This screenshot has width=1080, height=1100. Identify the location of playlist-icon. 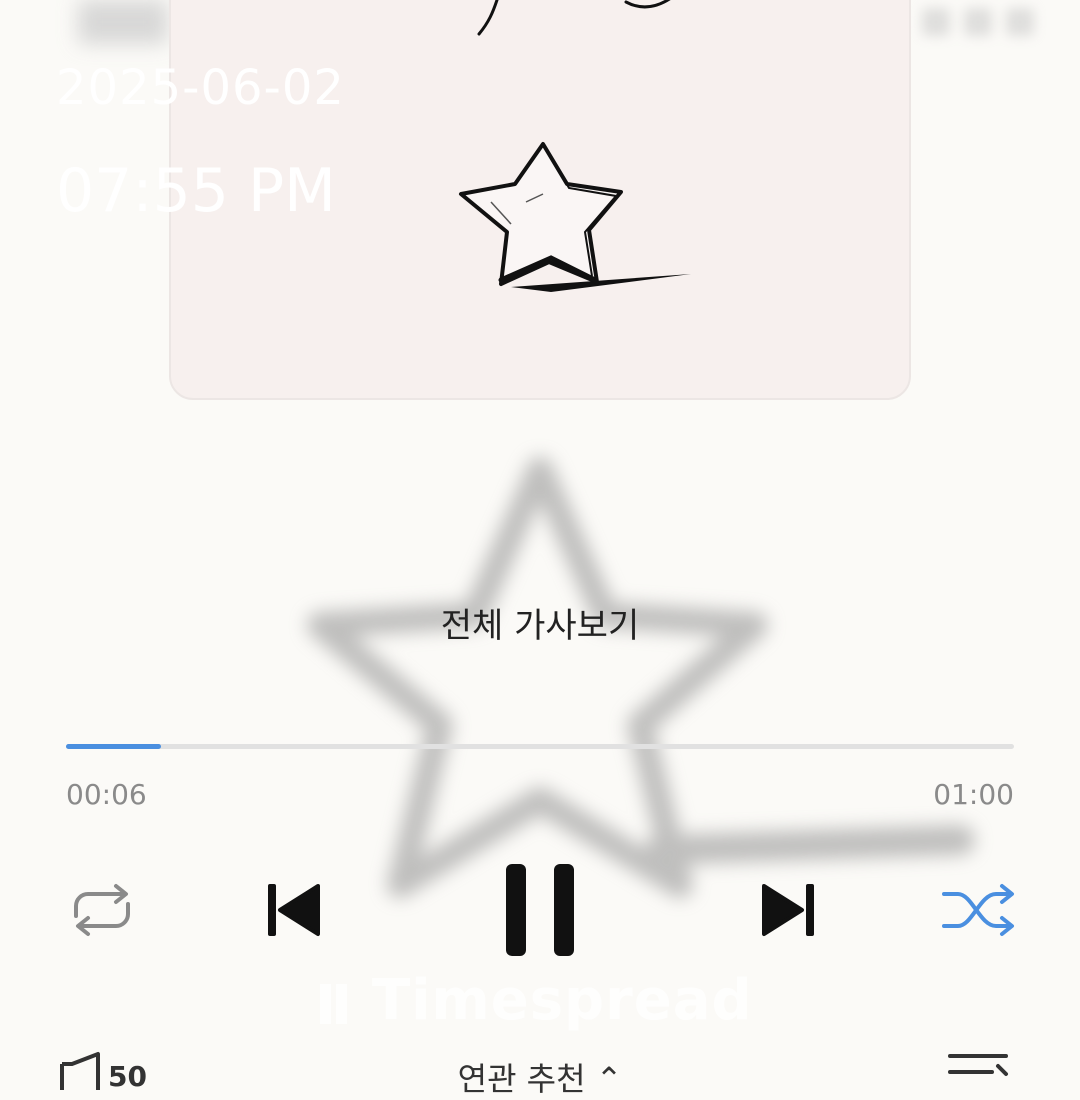
(978, 1070).